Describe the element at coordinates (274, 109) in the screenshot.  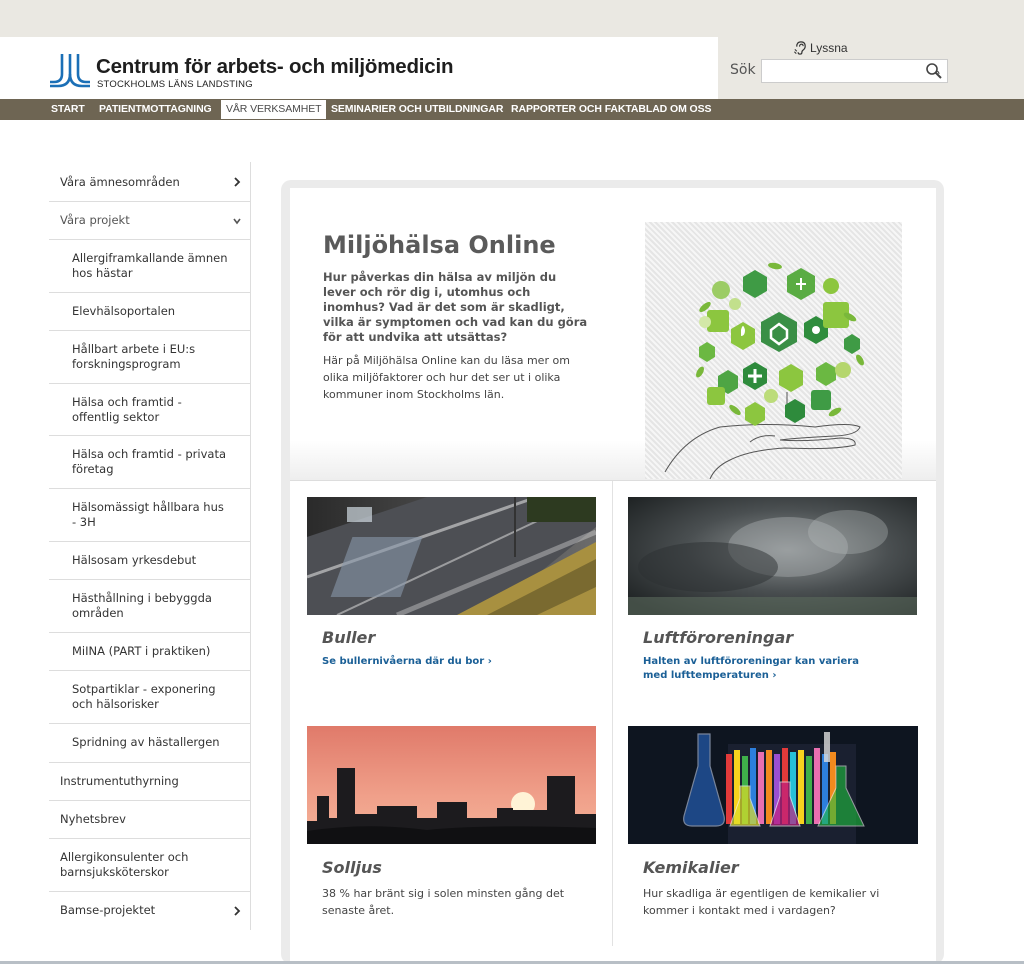
I see `nav-var-verksamhet: VÅR VERKSAMHET` at that location.